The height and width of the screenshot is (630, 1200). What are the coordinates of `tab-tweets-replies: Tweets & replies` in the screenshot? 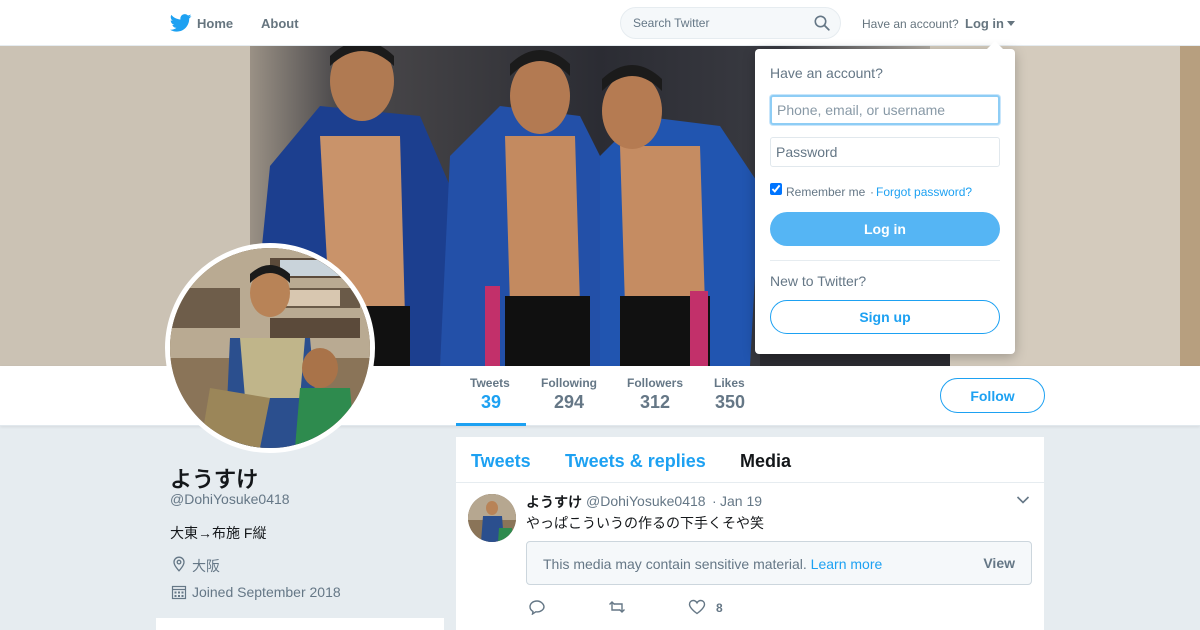 It's located at (635, 461).